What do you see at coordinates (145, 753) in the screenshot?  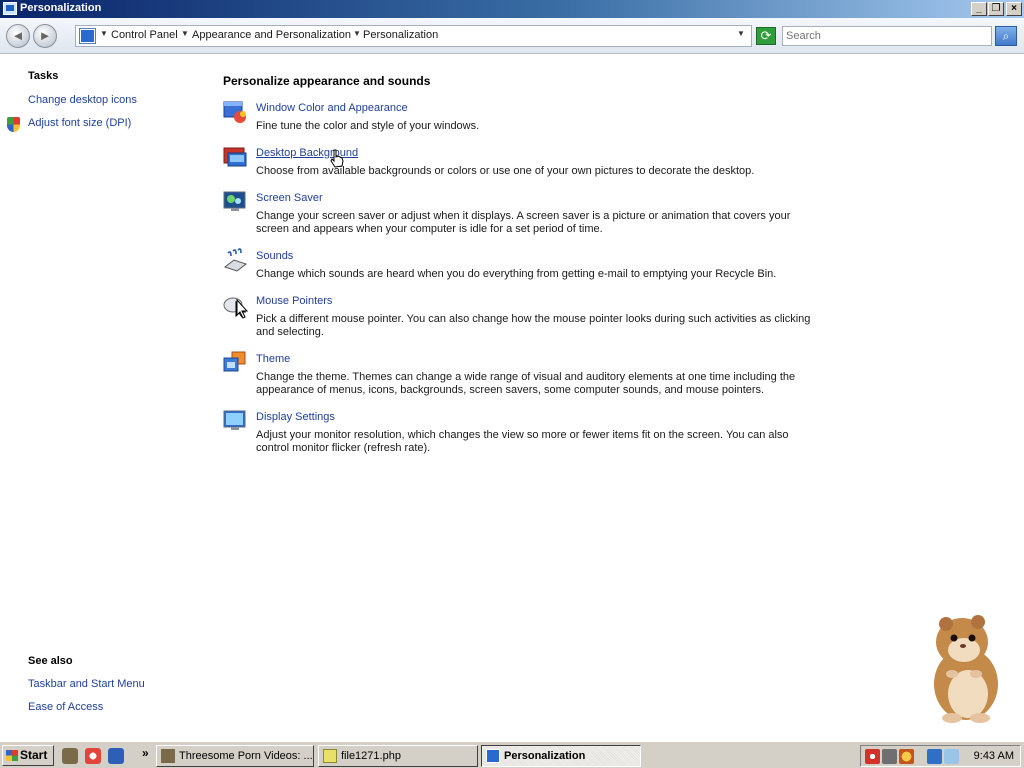 I see `quicklaunch-more-button: »` at bounding box center [145, 753].